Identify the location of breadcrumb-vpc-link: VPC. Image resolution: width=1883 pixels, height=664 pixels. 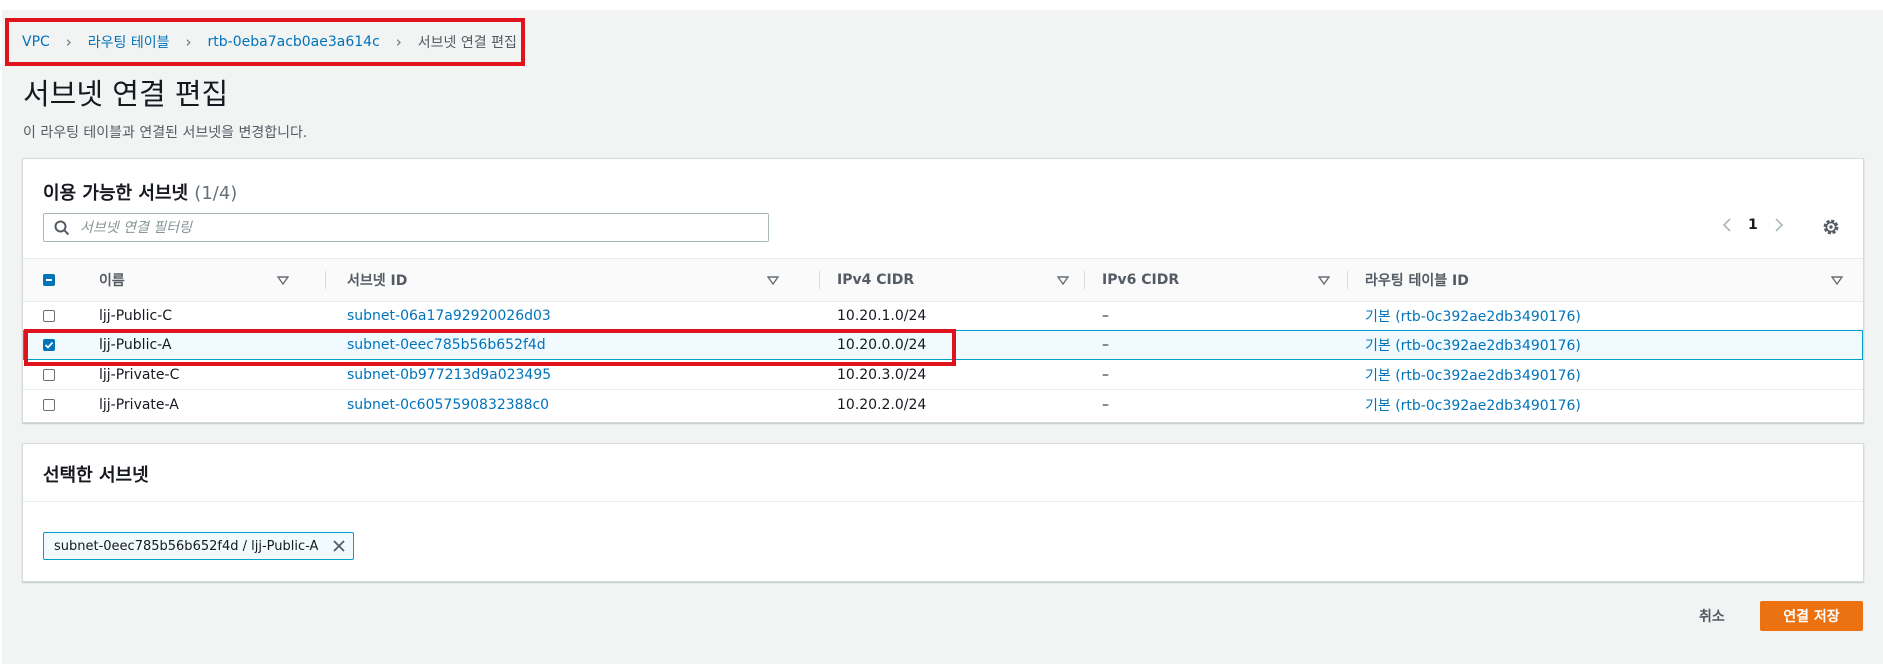
(36, 42).